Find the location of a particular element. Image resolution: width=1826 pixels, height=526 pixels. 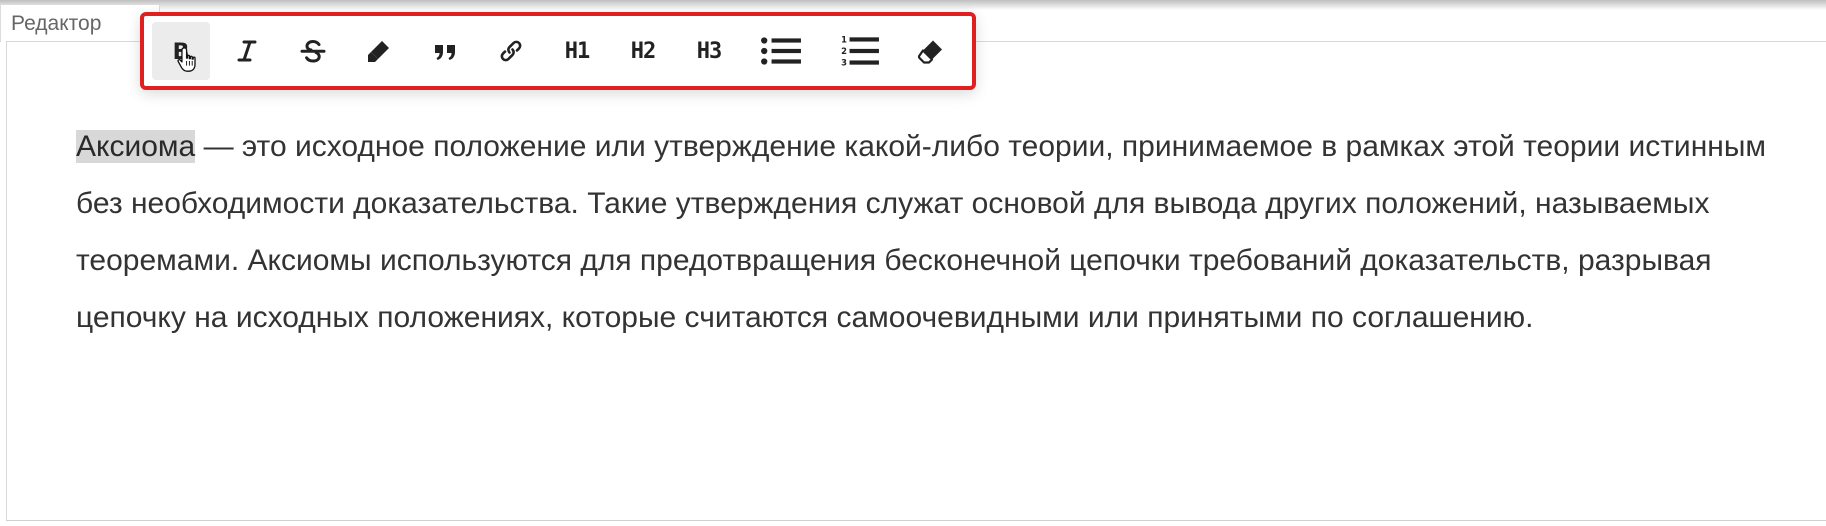

italic-button is located at coordinates (247, 51).